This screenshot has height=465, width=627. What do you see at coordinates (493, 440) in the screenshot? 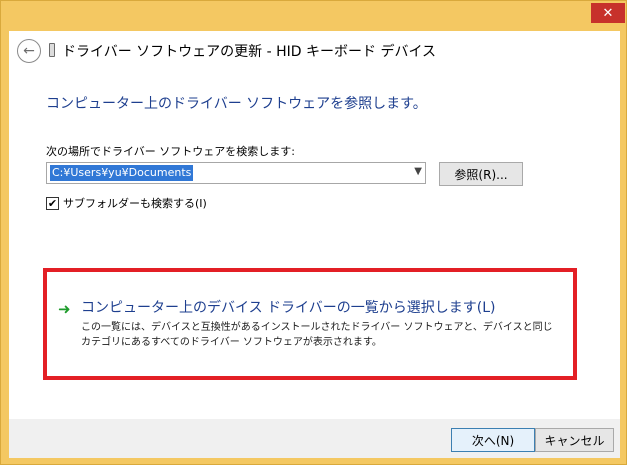
I see `next-button: 次へ(N)` at bounding box center [493, 440].